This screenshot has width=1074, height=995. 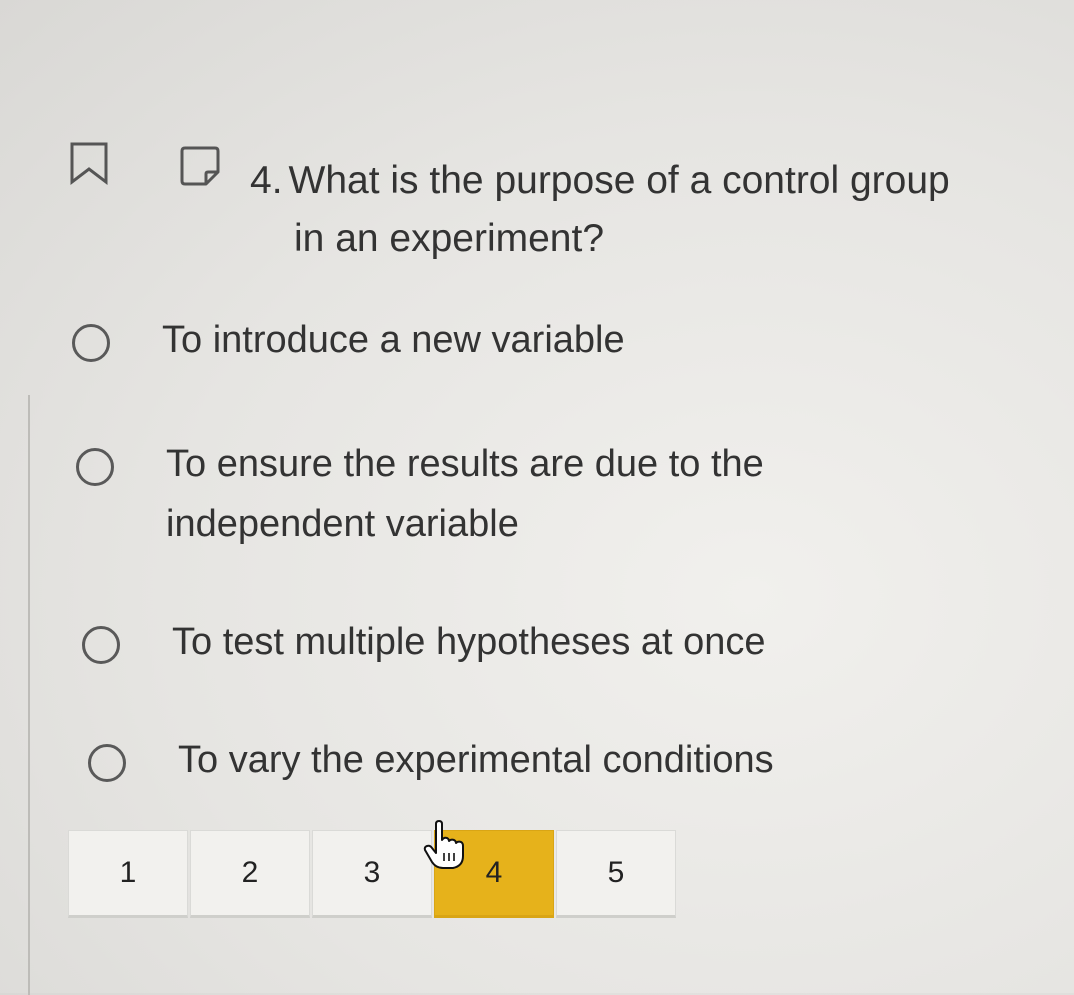 What do you see at coordinates (616, 874) in the screenshot?
I see `page-button-5: 5` at bounding box center [616, 874].